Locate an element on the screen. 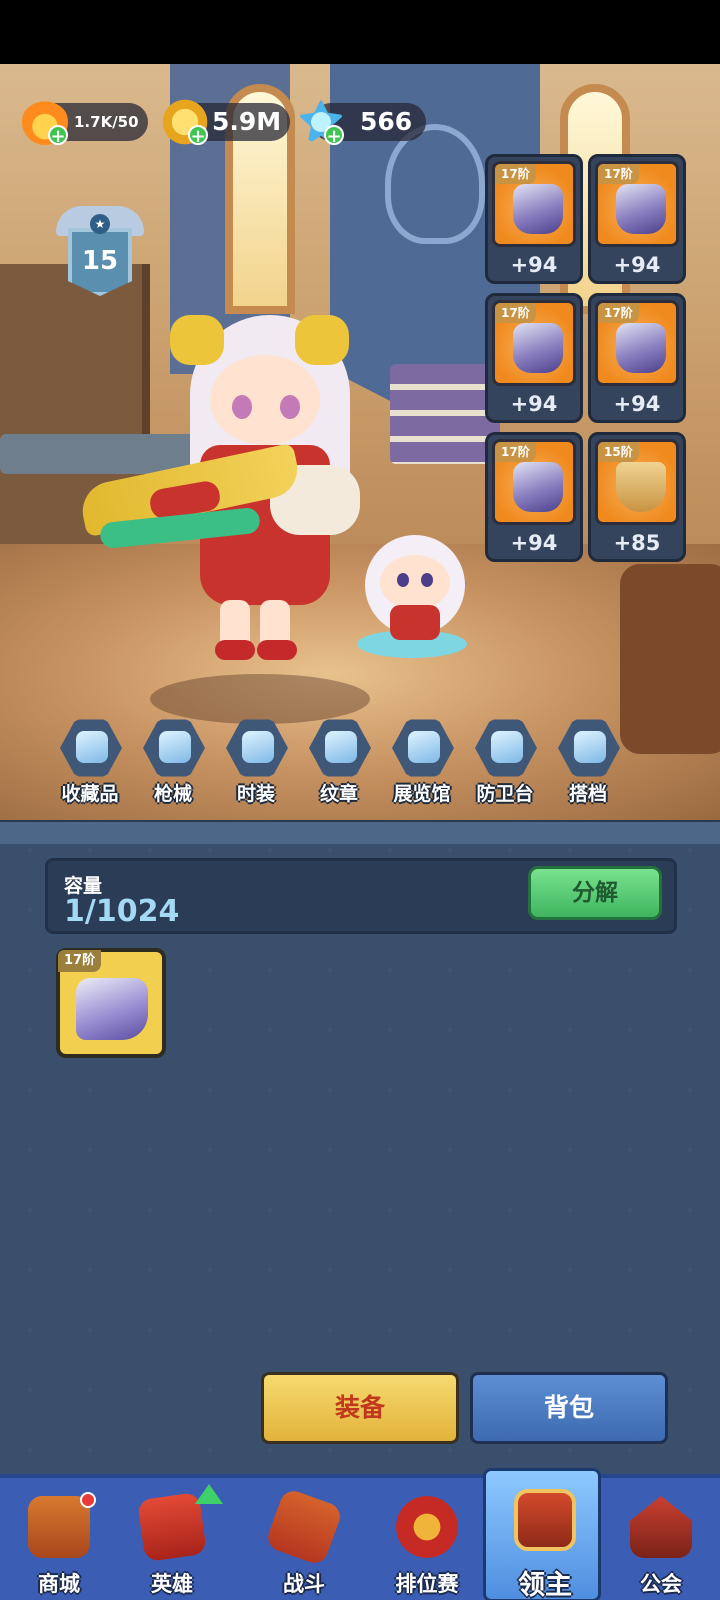 The height and width of the screenshot is (1600, 720). book-stack is located at coordinates (445, 414).